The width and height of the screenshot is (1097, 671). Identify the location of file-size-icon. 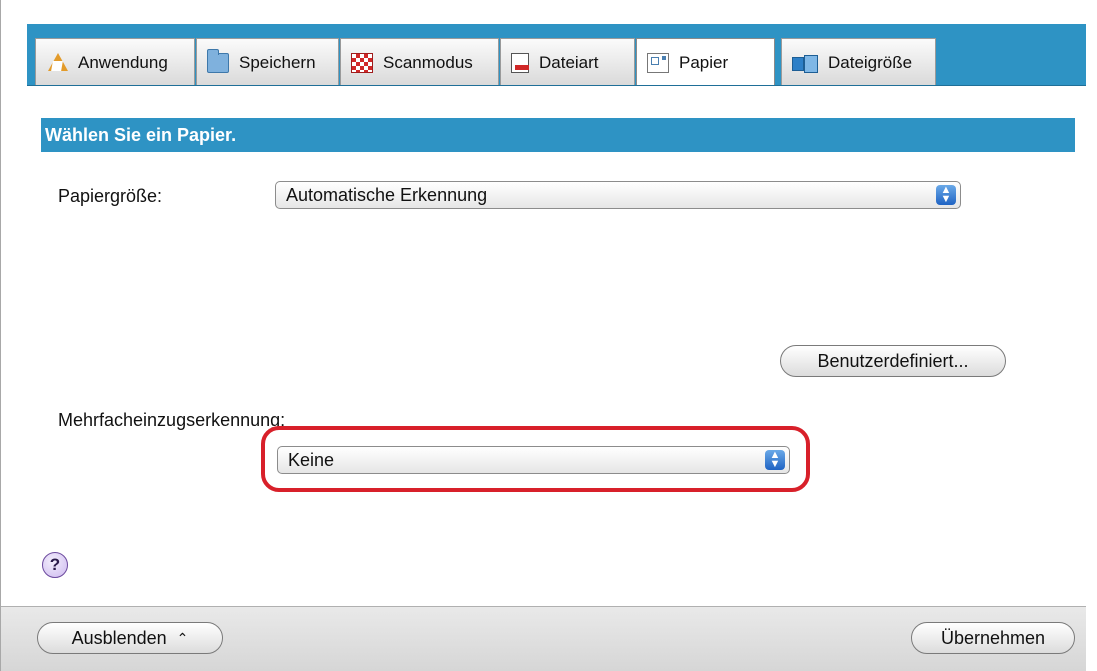
(805, 63).